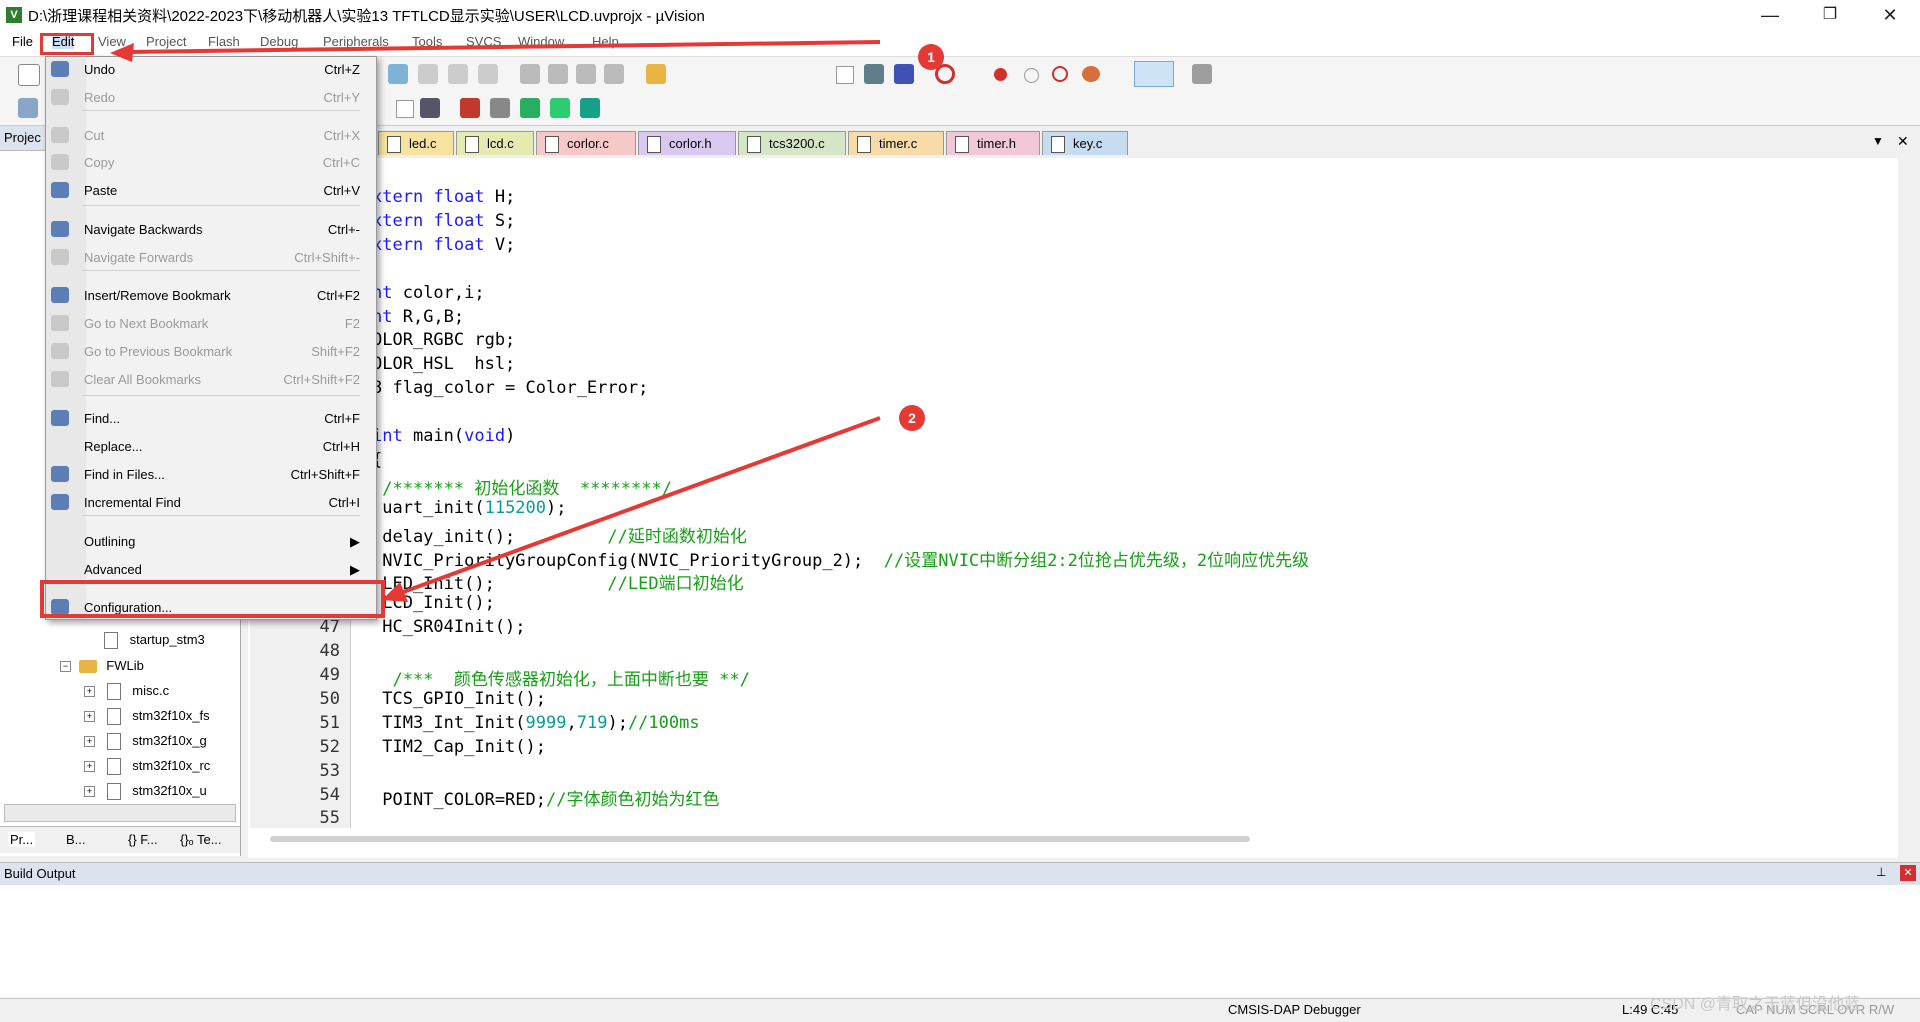 This screenshot has height=1022, width=1920. What do you see at coordinates (637, 506) in the screenshot?
I see `arrow-2-line` at bounding box center [637, 506].